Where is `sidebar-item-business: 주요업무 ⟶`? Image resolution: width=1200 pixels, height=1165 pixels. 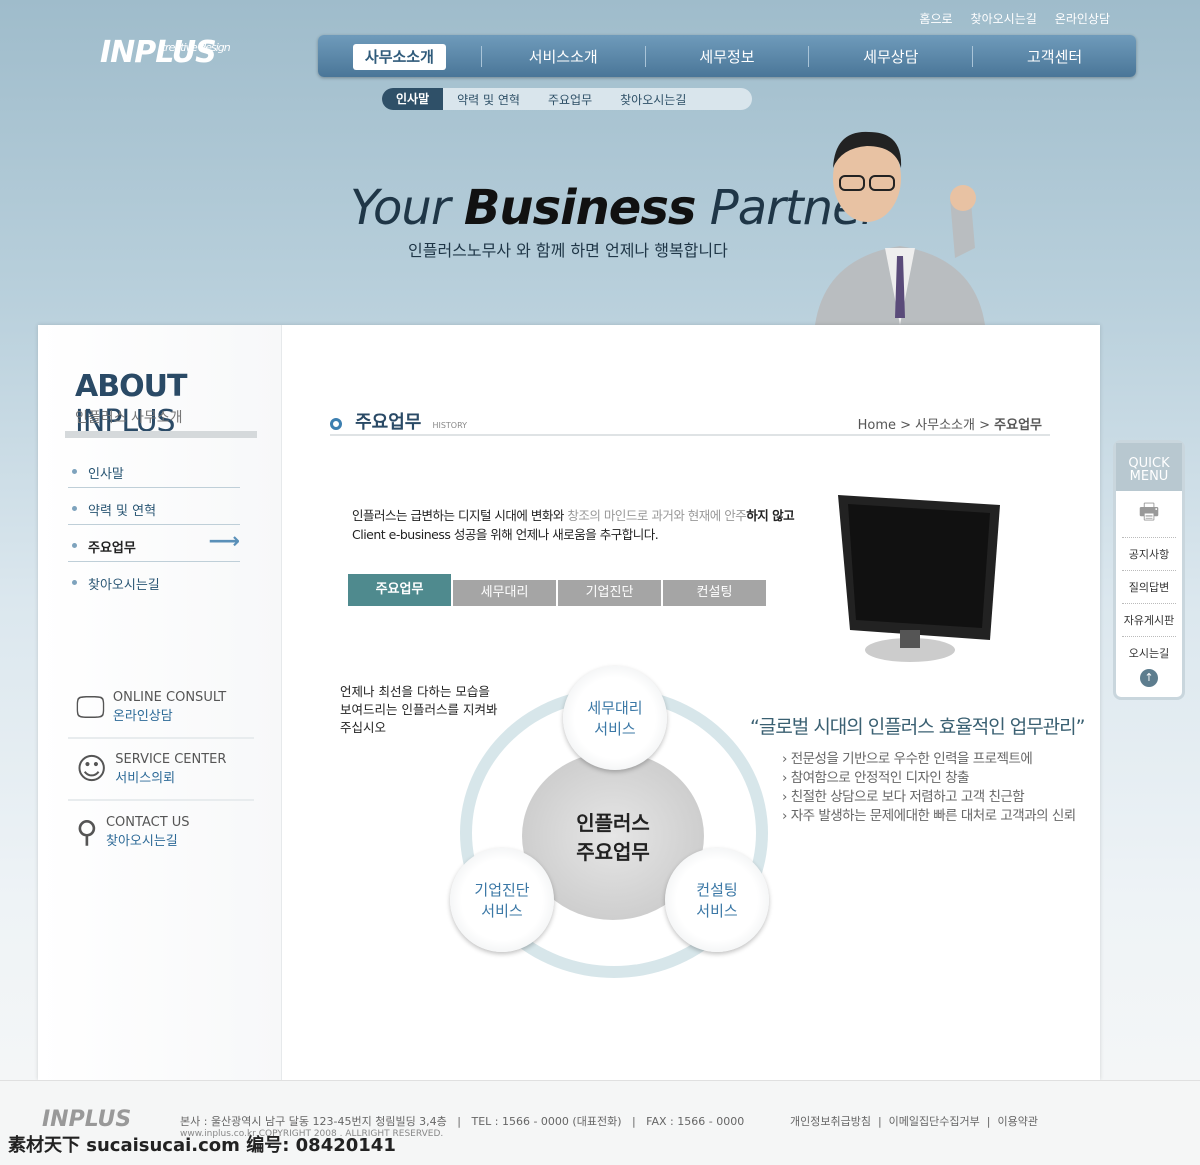 sidebar-item-business: 주요업무 ⟶ is located at coordinates (154, 543).